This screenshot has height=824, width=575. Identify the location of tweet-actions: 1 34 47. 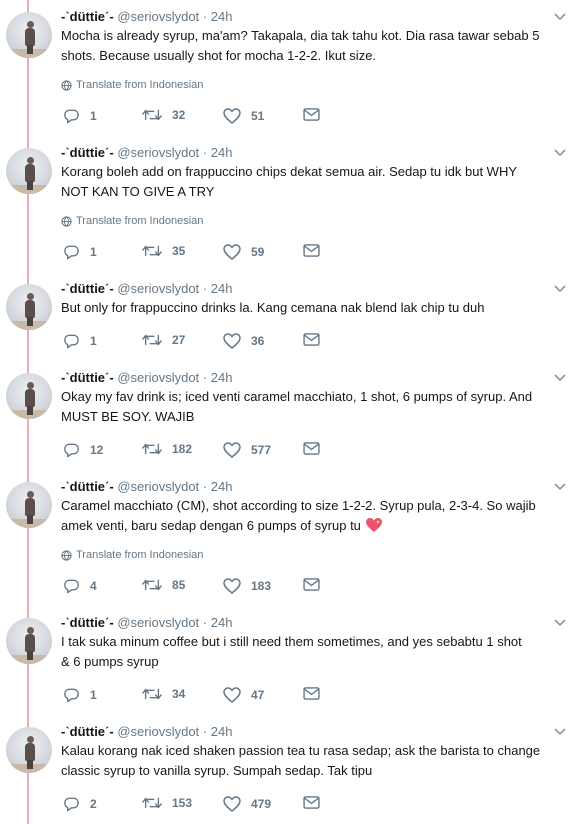
(211, 696).